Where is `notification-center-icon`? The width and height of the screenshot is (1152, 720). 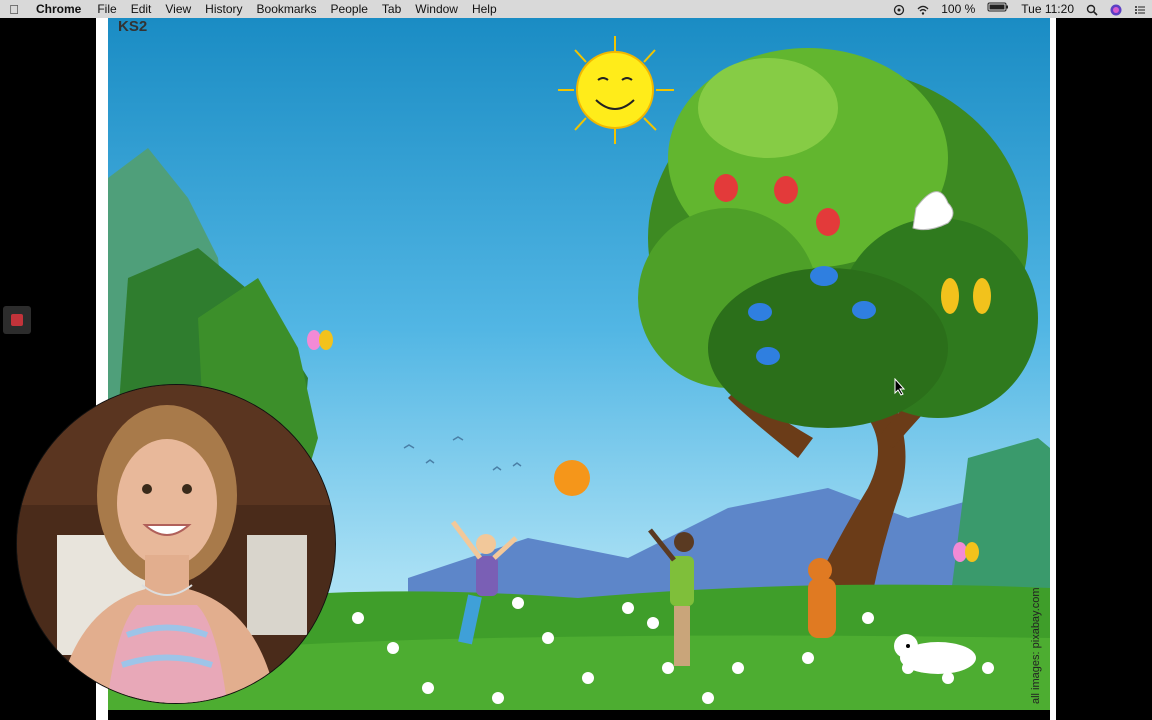
notification-center-icon is located at coordinates (1140, 9).